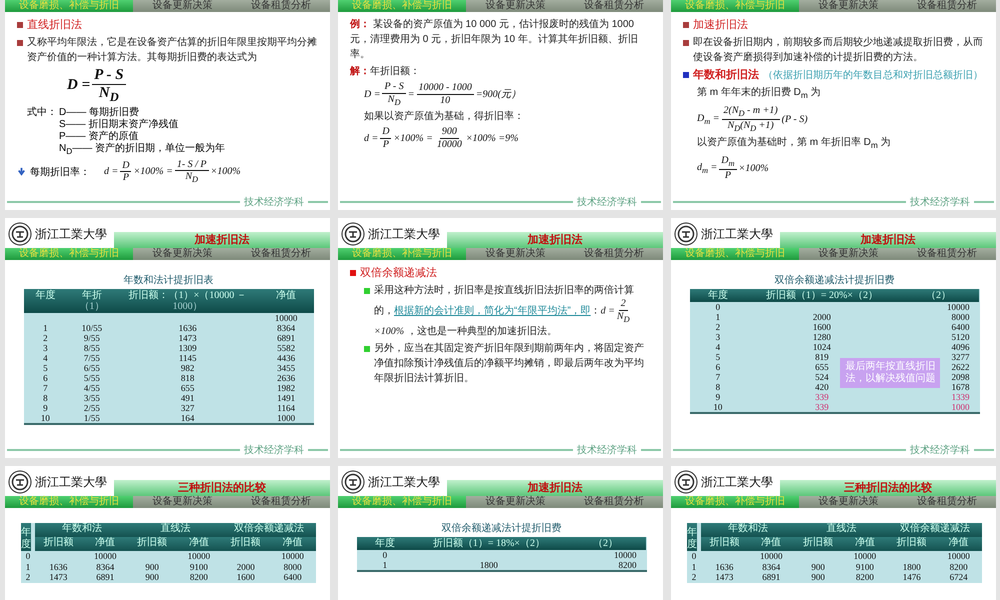 This screenshot has height=600, width=1000. Describe the element at coordinates (187, 398) in the screenshot. I see `table-cell: 491` at that location.